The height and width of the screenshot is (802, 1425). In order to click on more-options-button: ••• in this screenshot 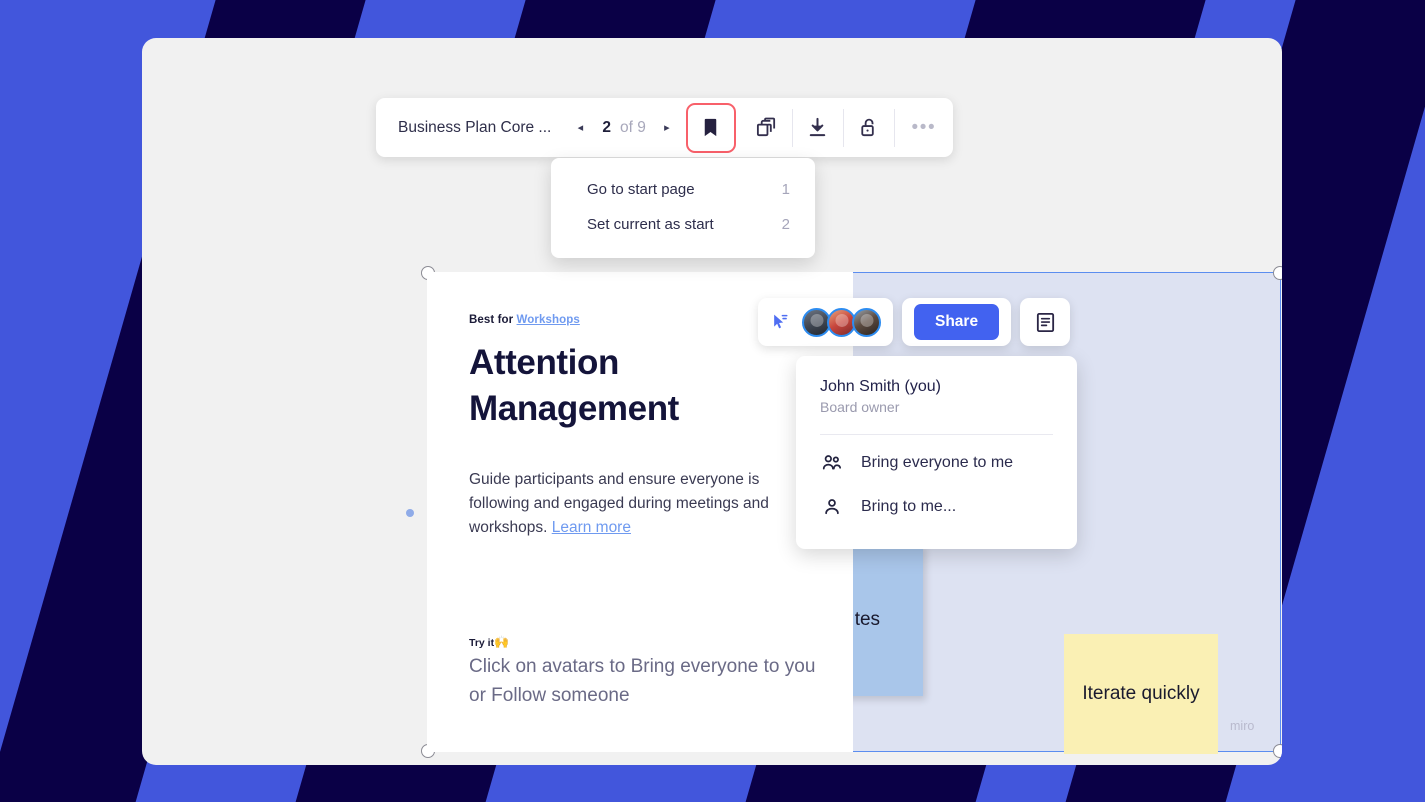, I will do `click(924, 127)`.